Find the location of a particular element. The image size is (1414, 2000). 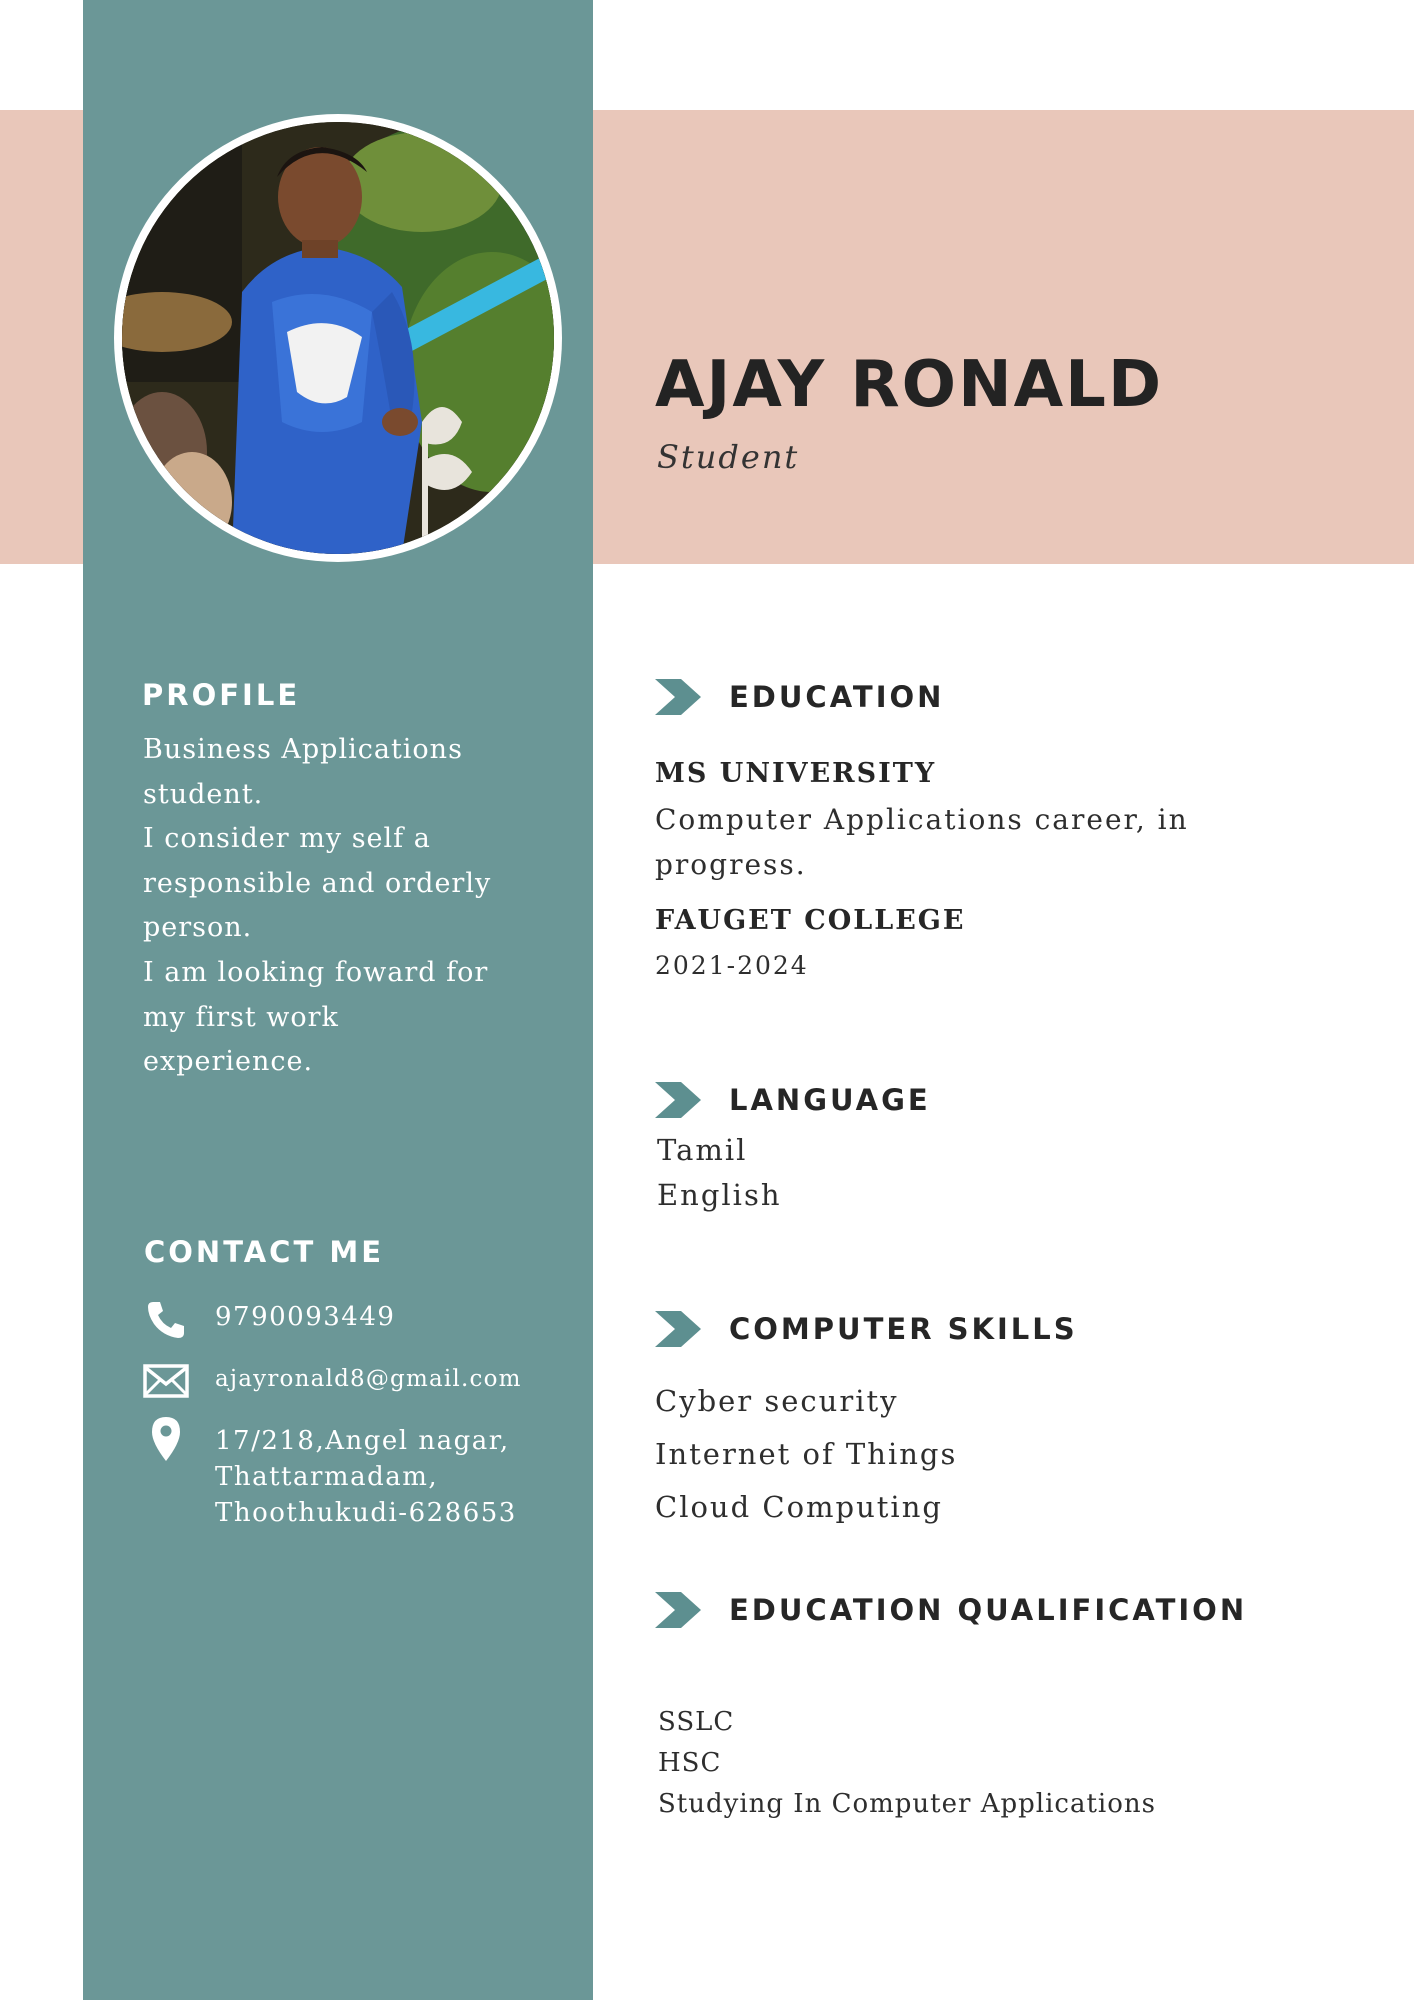

location-pin-icon is located at coordinates (166, 1439).